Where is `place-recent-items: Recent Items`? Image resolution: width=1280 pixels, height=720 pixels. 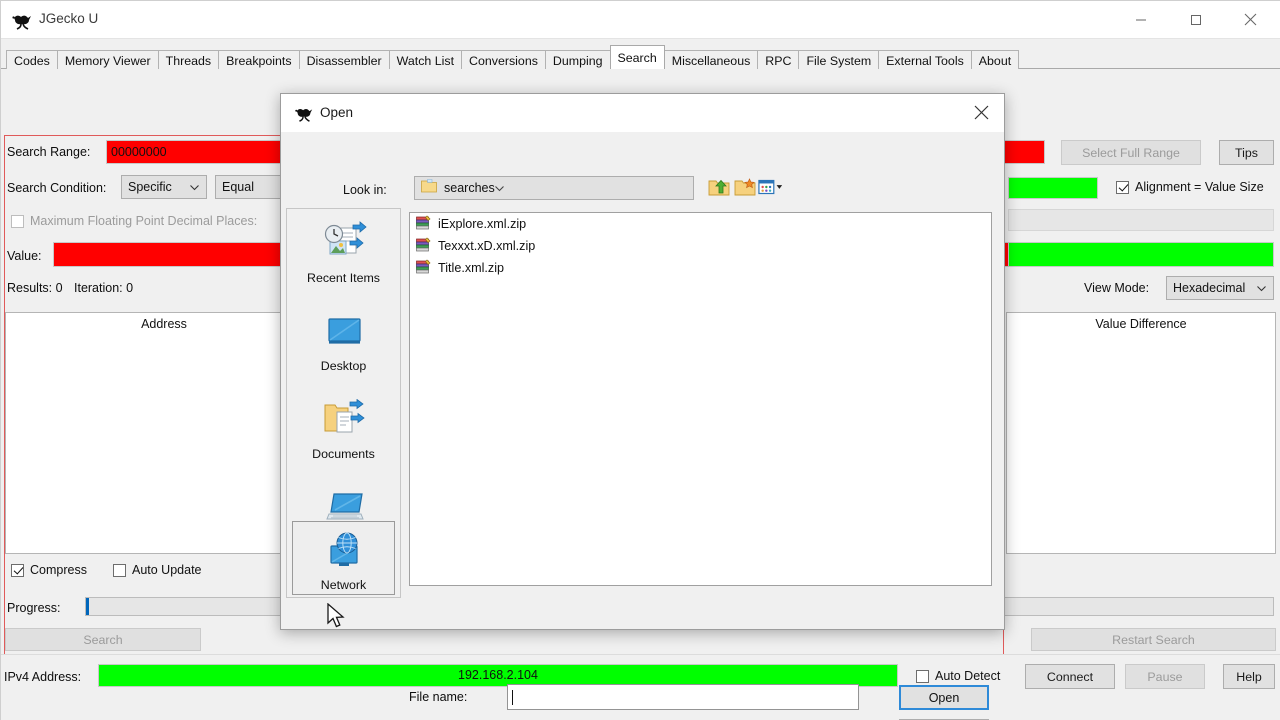 place-recent-items: Recent Items is located at coordinates (343, 250).